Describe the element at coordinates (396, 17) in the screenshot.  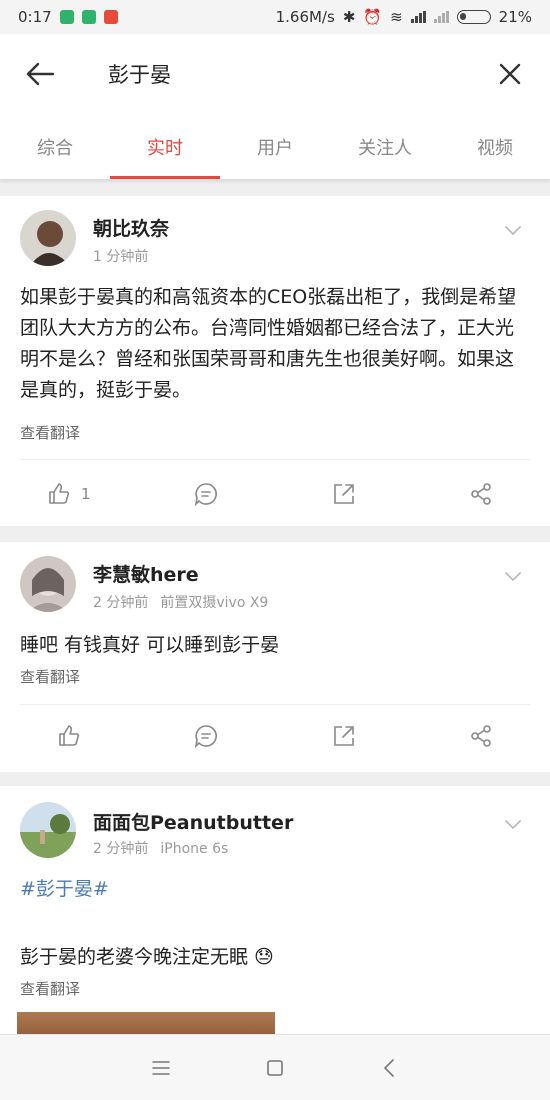
I see `wifi-icon: ≋` at that location.